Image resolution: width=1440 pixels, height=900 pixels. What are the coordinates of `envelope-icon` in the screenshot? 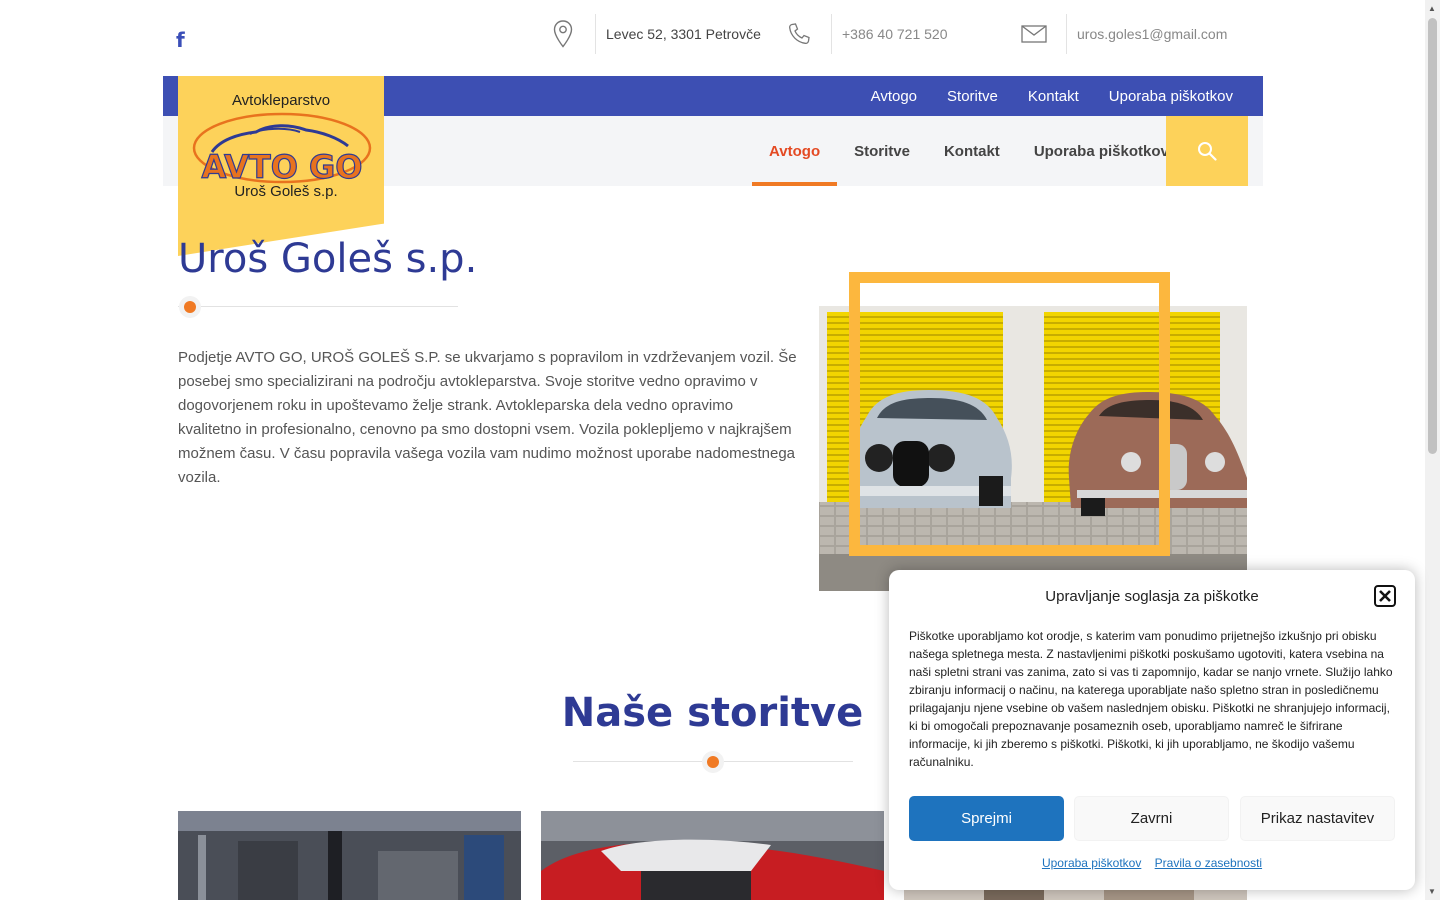 It's located at (1034, 34).